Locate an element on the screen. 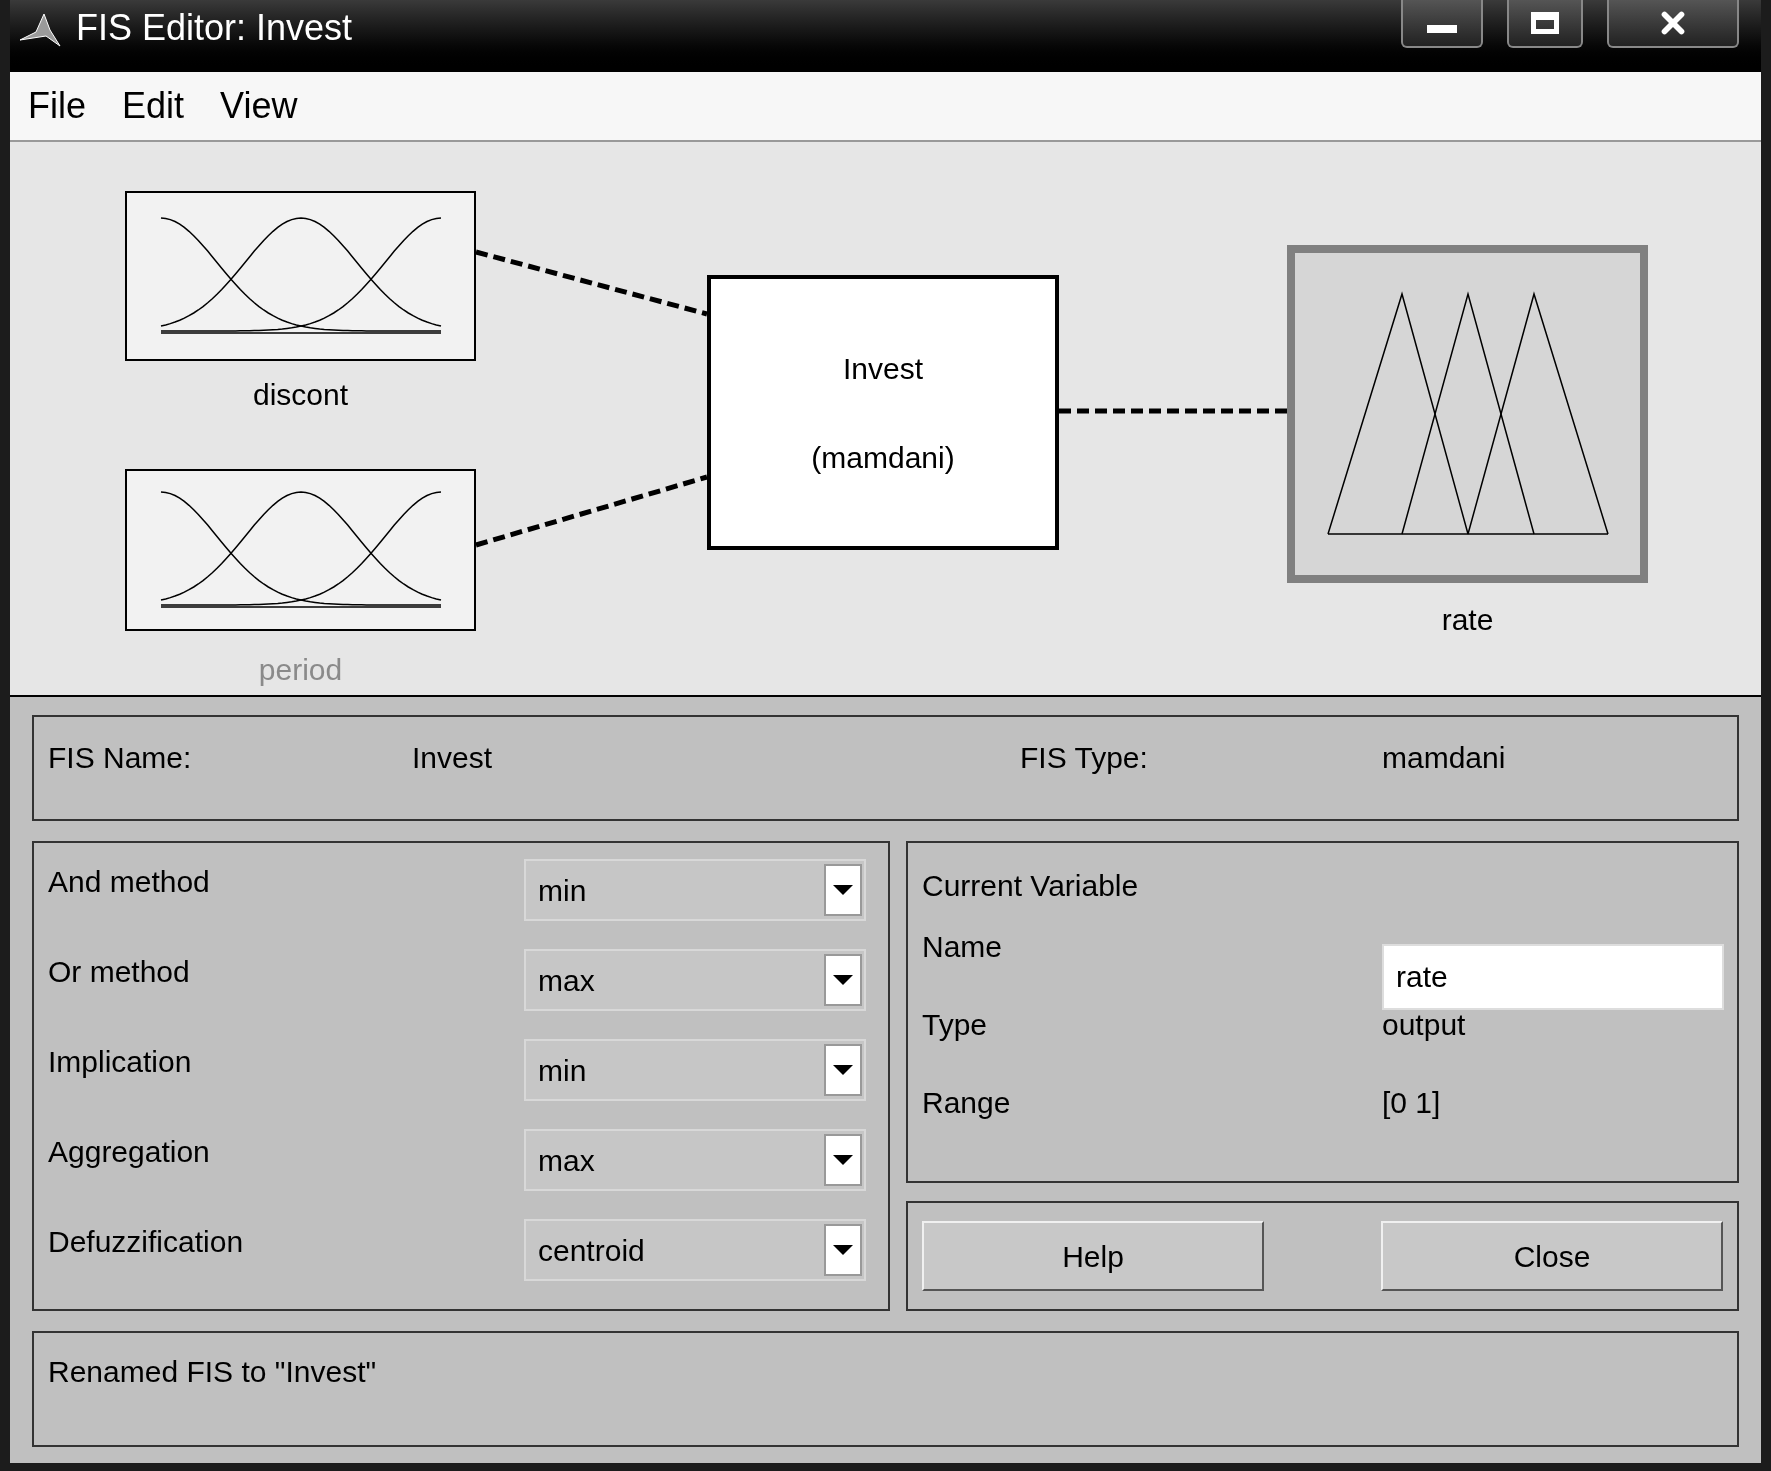 The image size is (1771, 1471). menu-item: View is located at coordinates (259, 106).